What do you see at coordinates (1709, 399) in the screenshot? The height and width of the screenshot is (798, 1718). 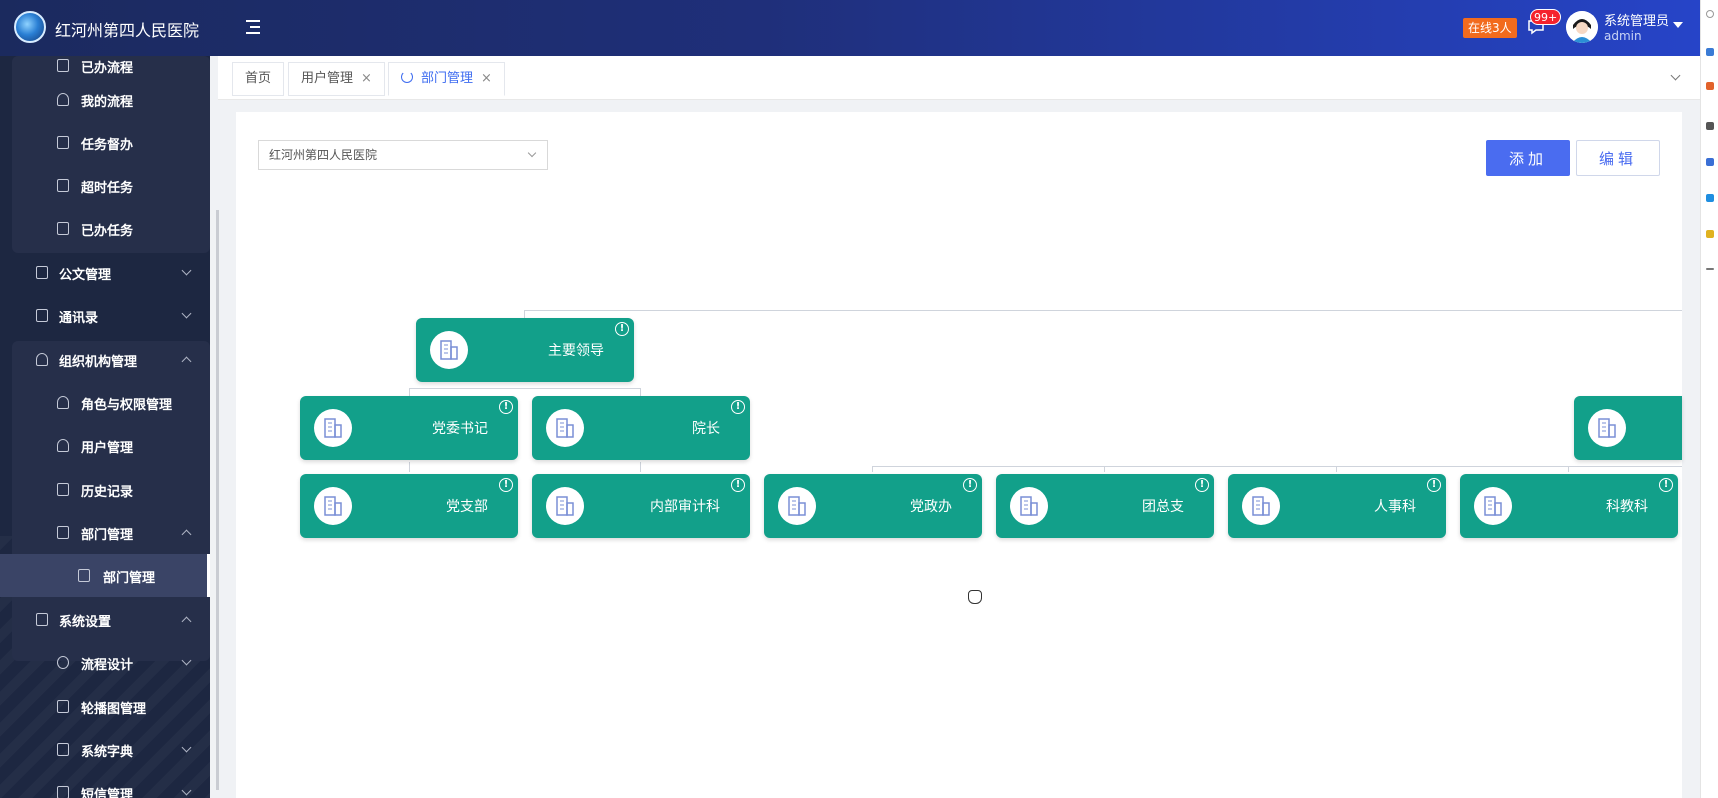 I see `right-edge-strip` at bounding box center [1709, 399].